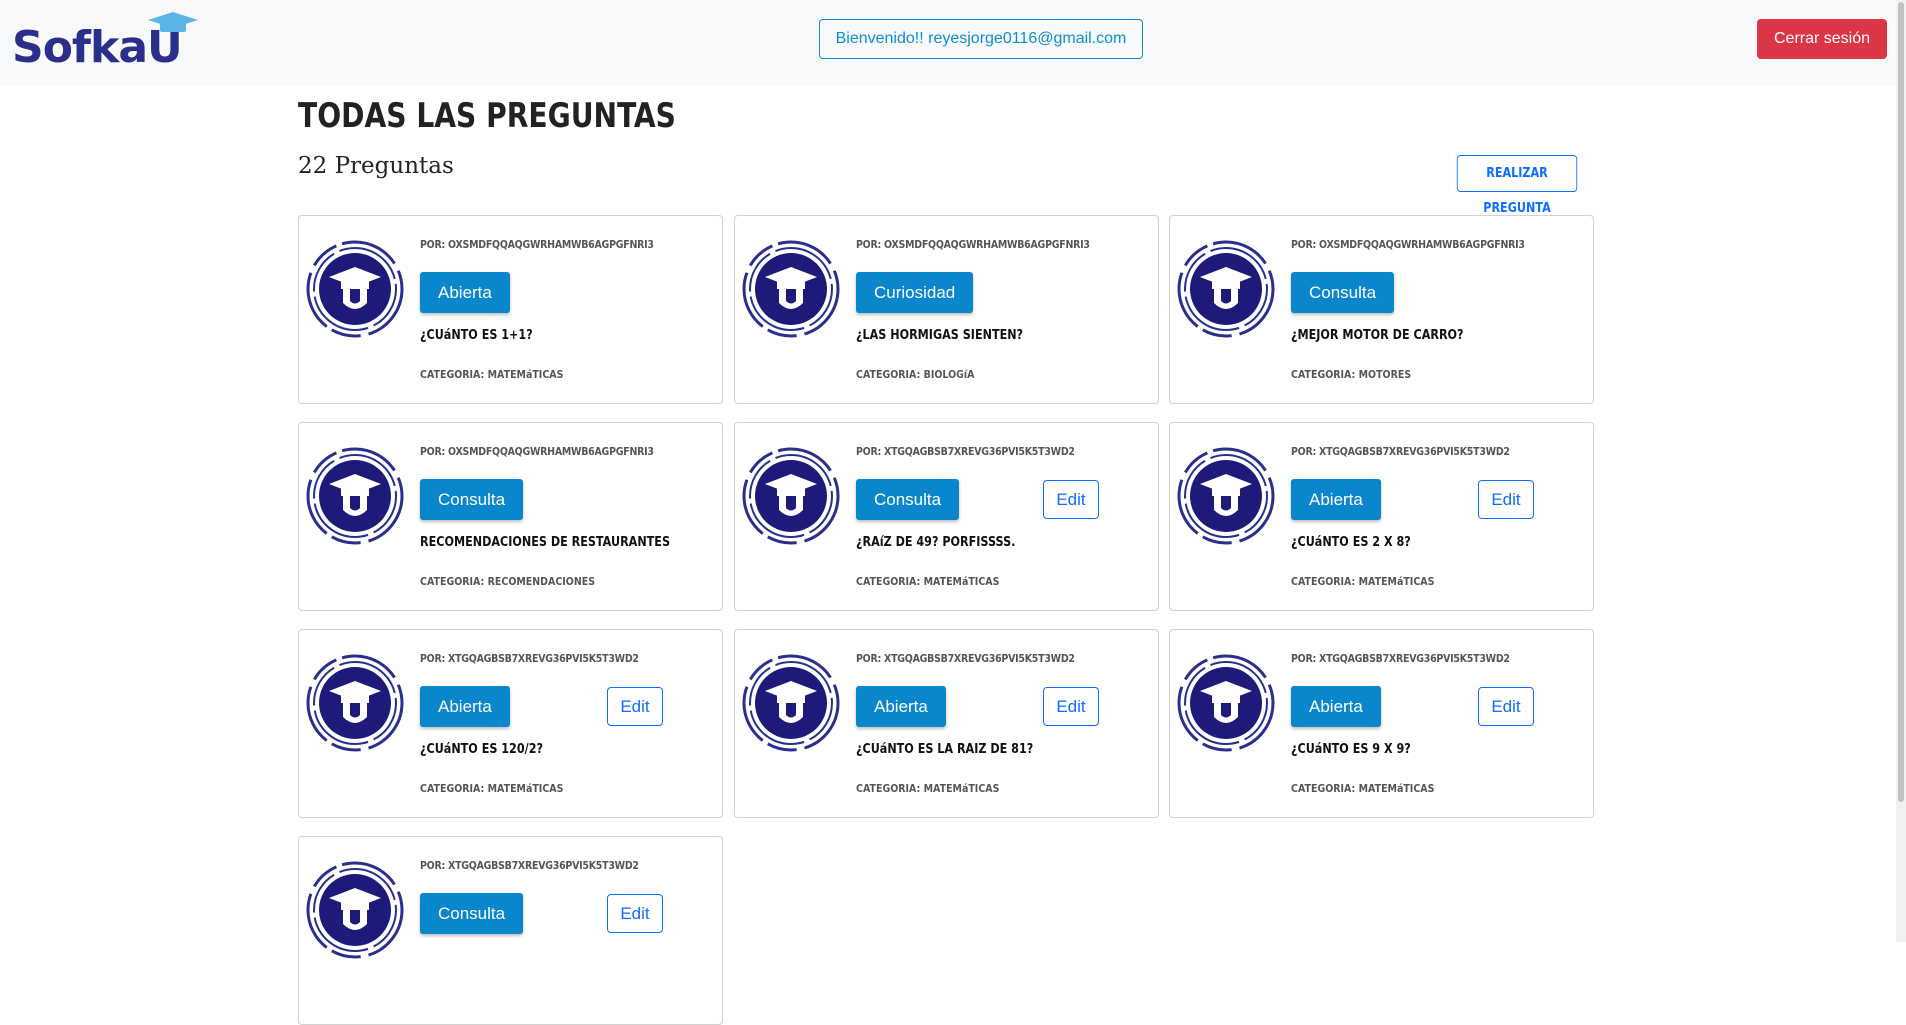  Describe the element at coordinates (173, 22) in the screenshot. I see `graduation-cap-icon` at that location.